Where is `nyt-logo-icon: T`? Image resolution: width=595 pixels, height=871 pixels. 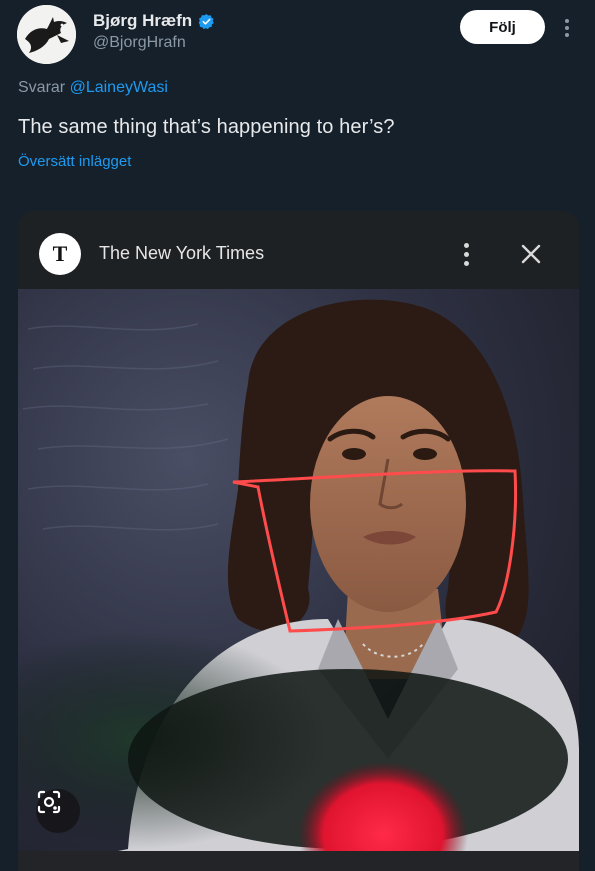
nyt-logo-icon: T is located at coordinates (60, 254).